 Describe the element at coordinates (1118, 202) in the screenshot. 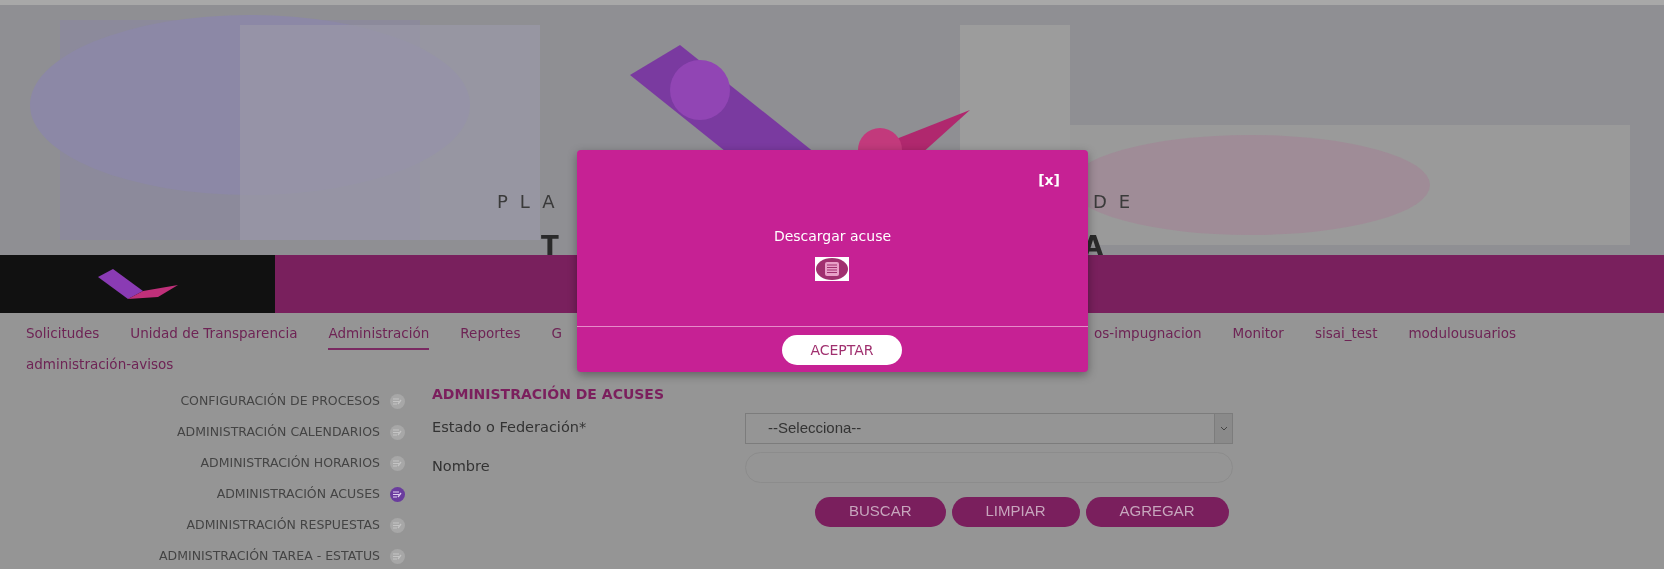

I see `banner-text: DE` at that location.